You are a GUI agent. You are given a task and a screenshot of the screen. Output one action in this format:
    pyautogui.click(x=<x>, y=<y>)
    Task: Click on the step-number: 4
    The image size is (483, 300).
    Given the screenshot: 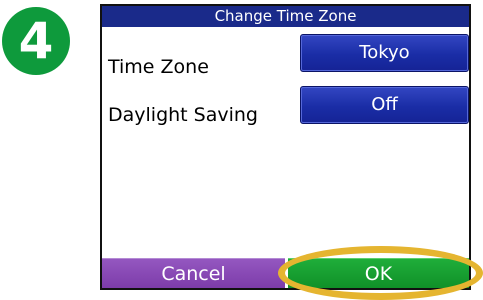 What is the action you would take?
    pyautogui.click(x=36, y=41)
    